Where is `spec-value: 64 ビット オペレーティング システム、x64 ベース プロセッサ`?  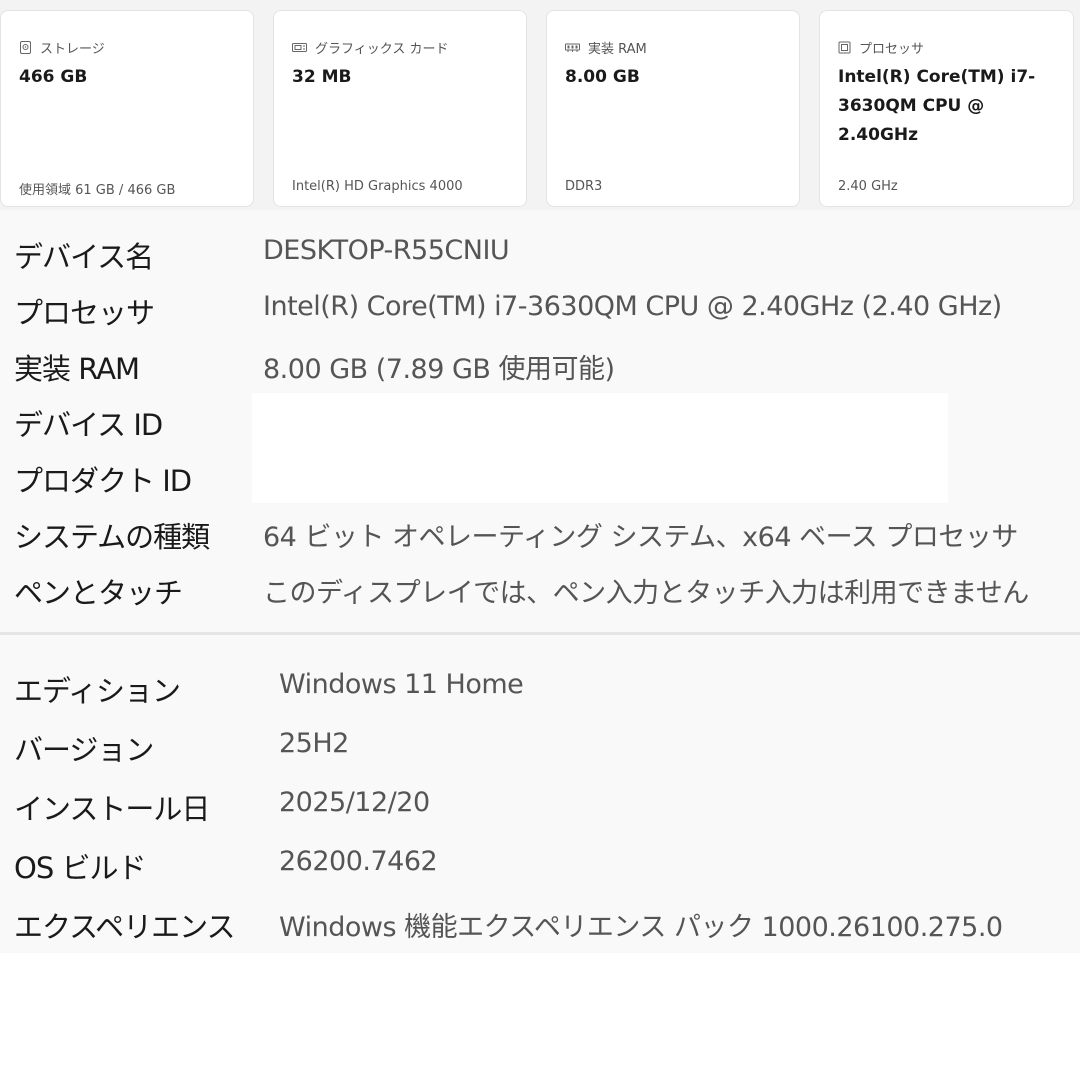
spec-value: 64 ビット オペレーティング システム、x64 ベース プロセッサ is located at coordinates (640, 534).